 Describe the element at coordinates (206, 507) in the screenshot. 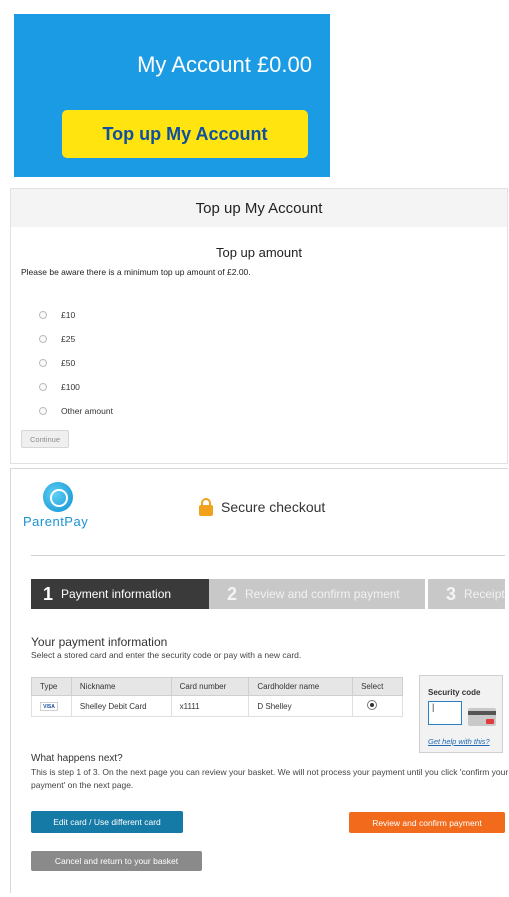

I see `padlock-icon` at that location.